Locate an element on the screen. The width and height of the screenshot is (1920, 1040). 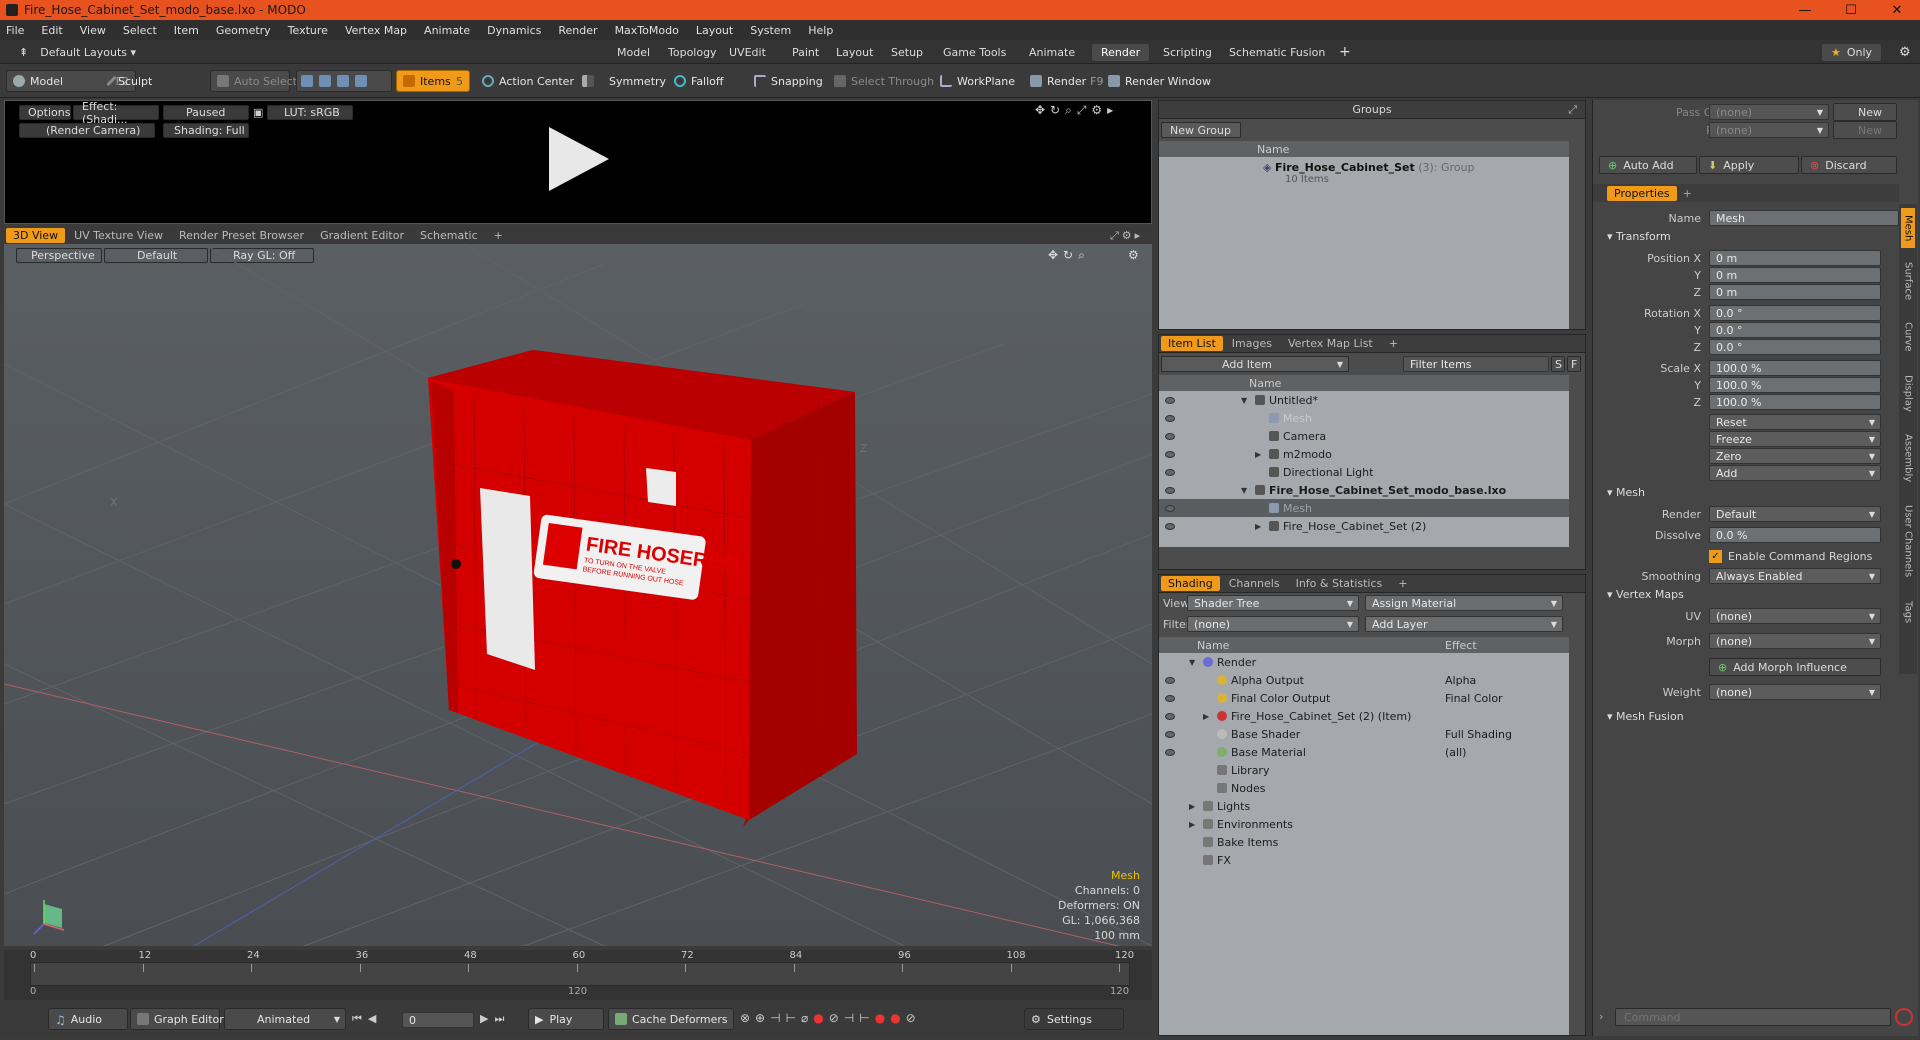
menu-item-animate: Animate is located at coordinates (447, 30).